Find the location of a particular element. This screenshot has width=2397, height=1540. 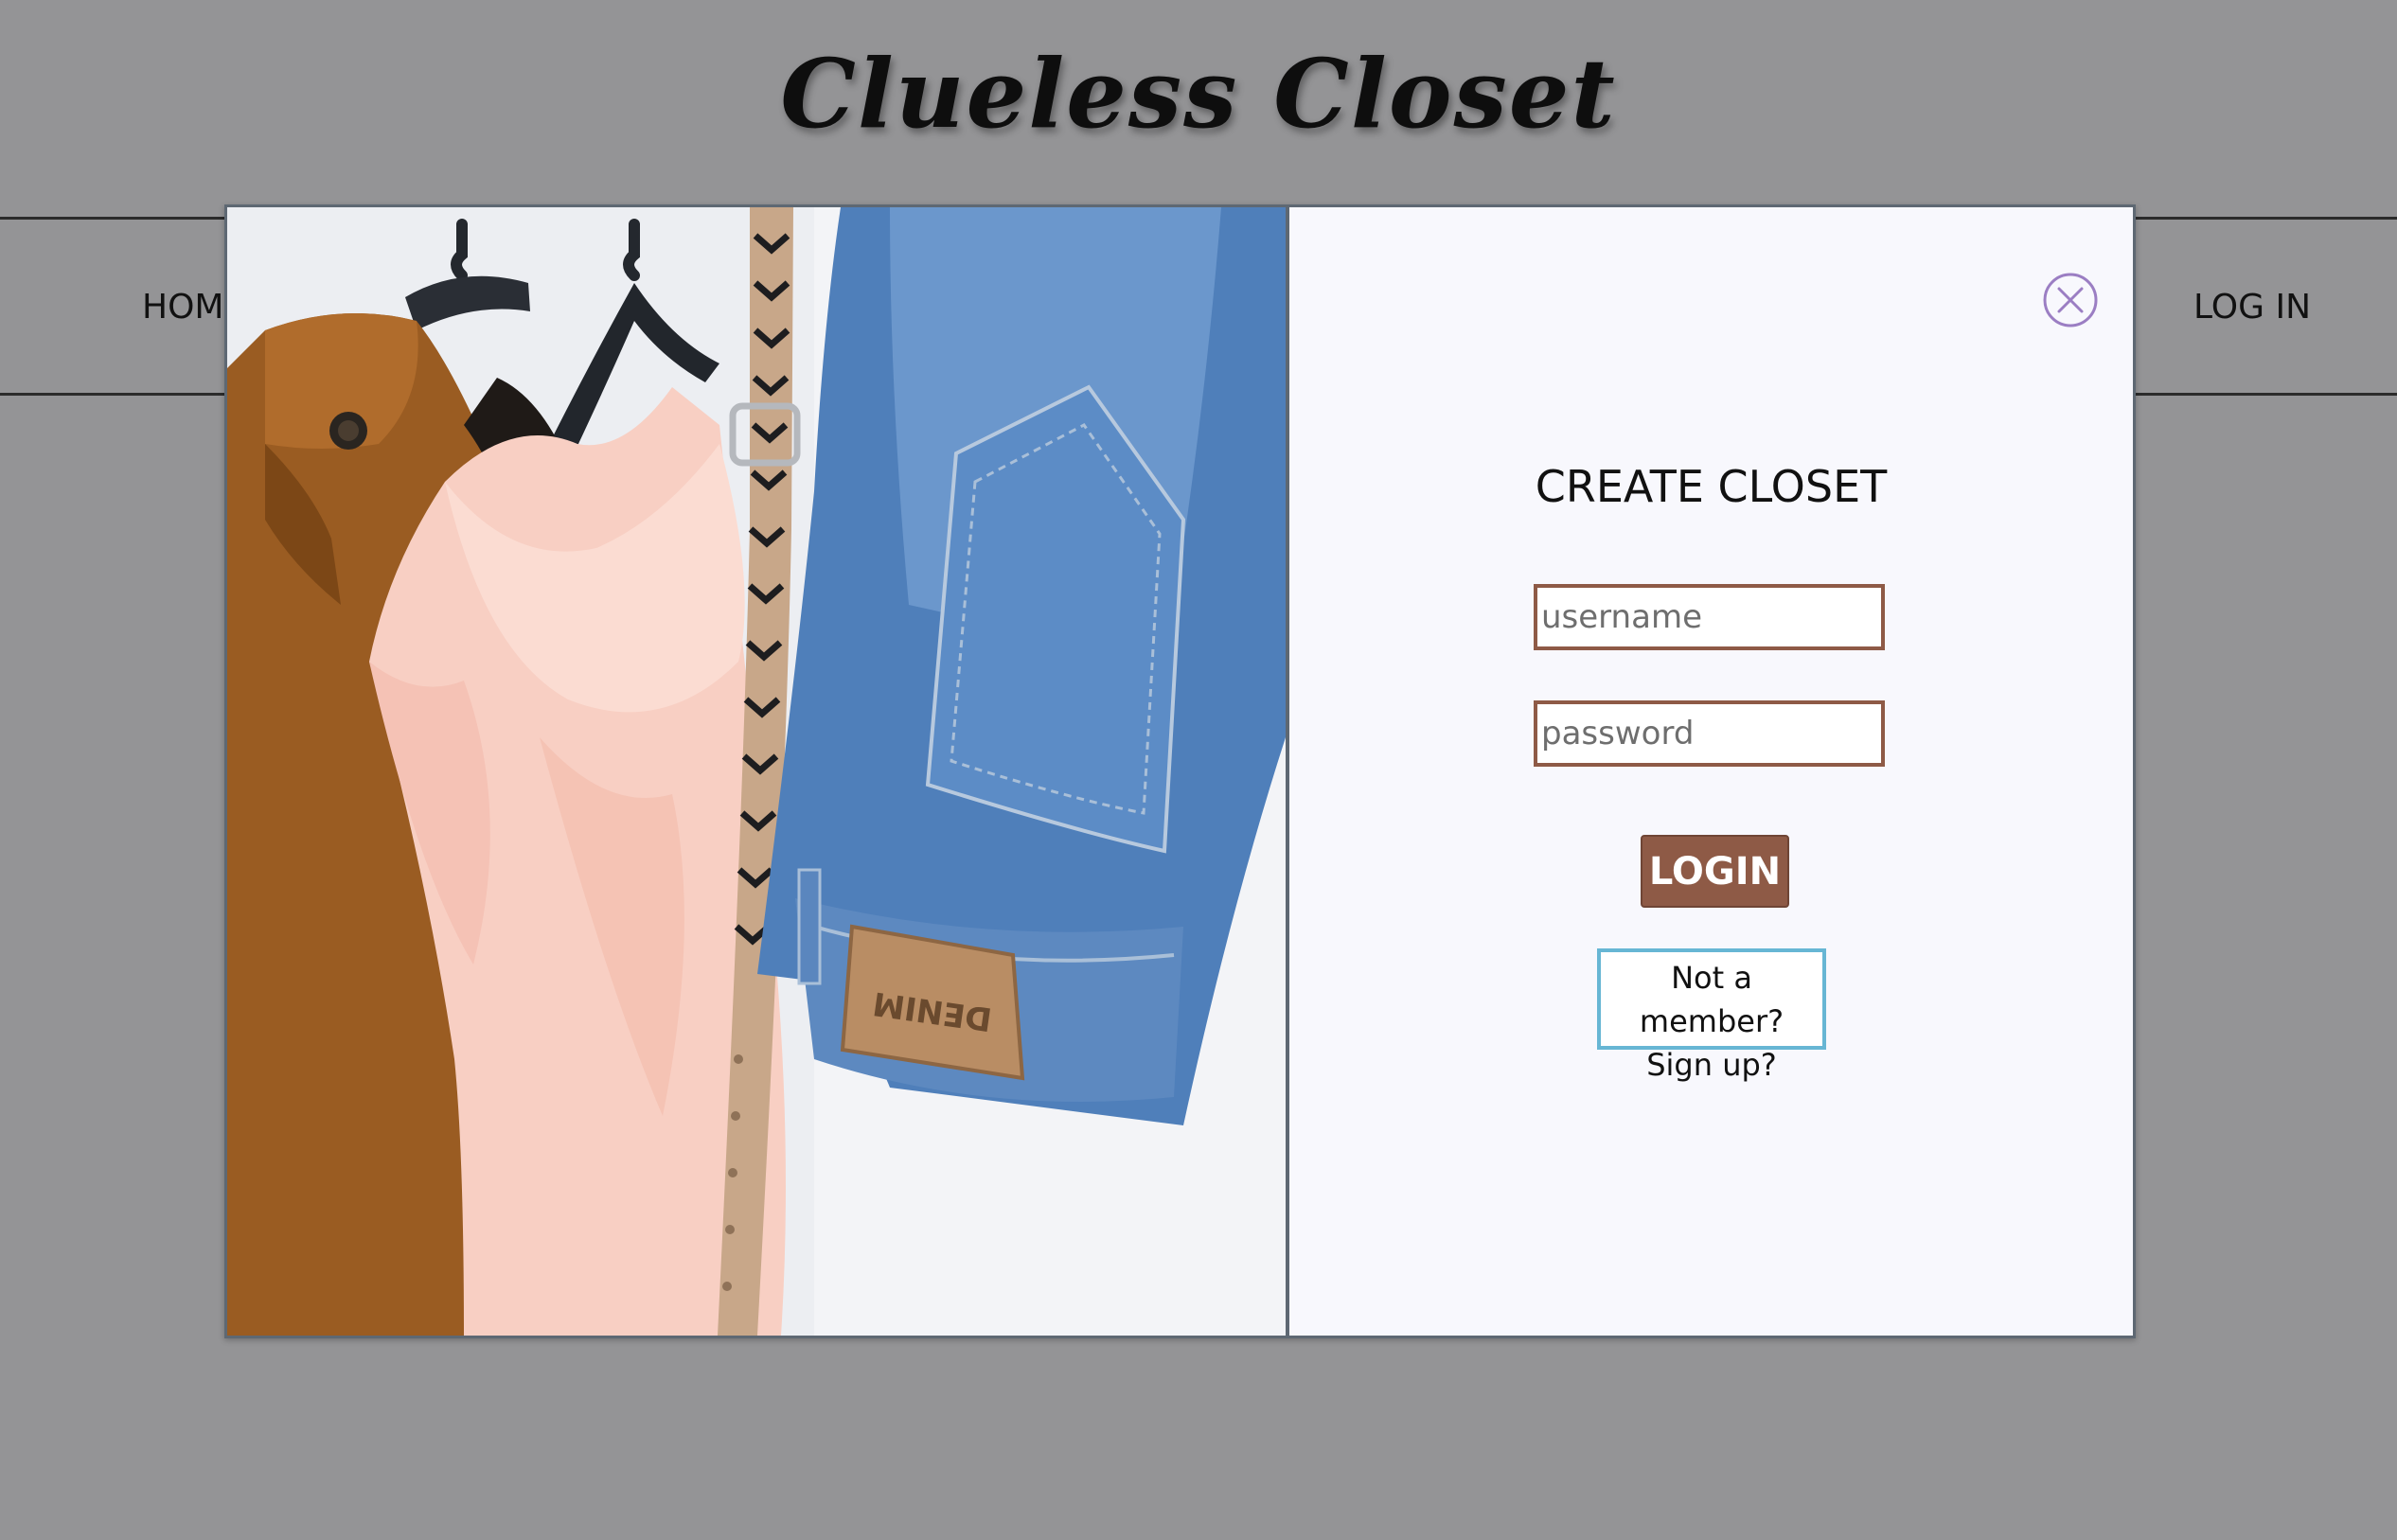

password-input is located at coordinates (1709, 733).